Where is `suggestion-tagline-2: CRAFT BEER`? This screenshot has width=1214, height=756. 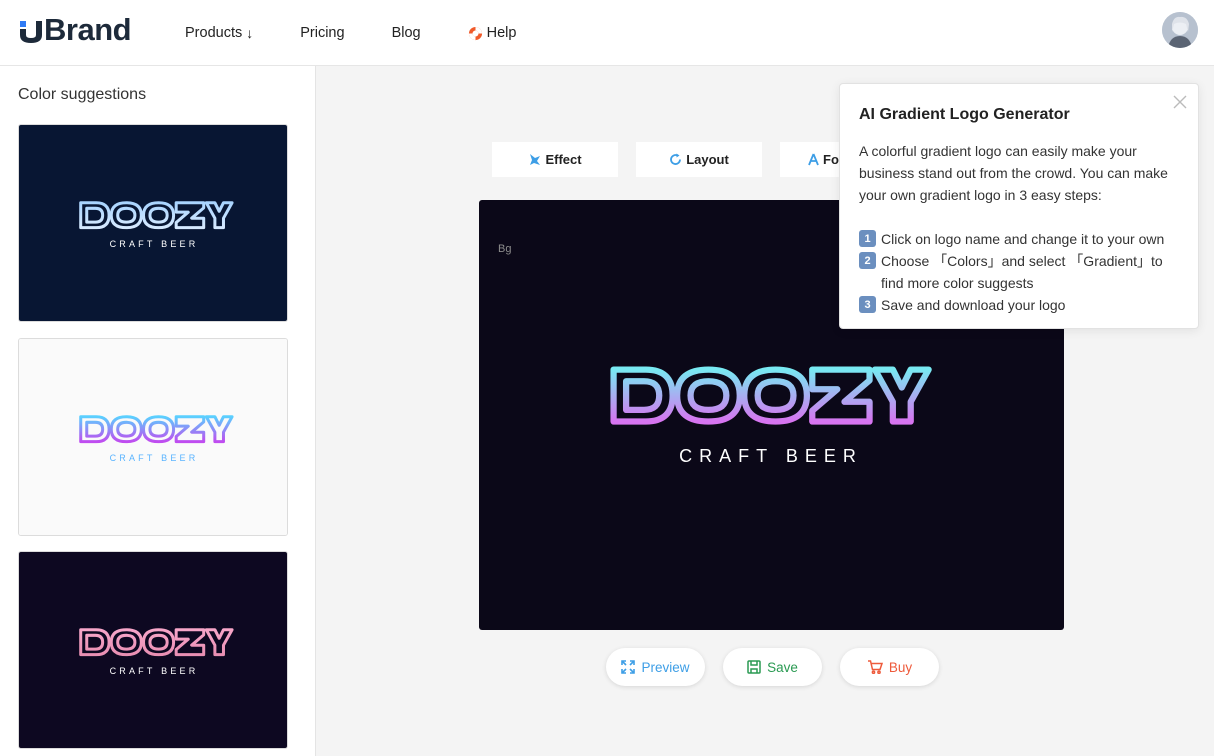
suggestion-tagline-2: CRAFT BEER is located at coordinates (154, 458).